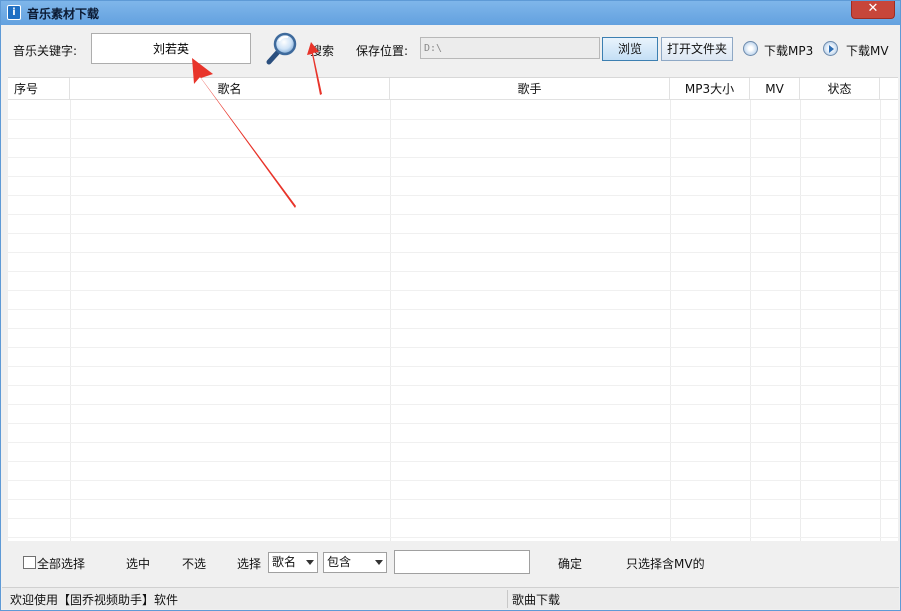 Image resolution: width=901 pixels, height=611 pixels. What do you see at coordinates (194, 563) in the screenshot?
I see `unselect-button: 不选` at bounding box center [194, 563].